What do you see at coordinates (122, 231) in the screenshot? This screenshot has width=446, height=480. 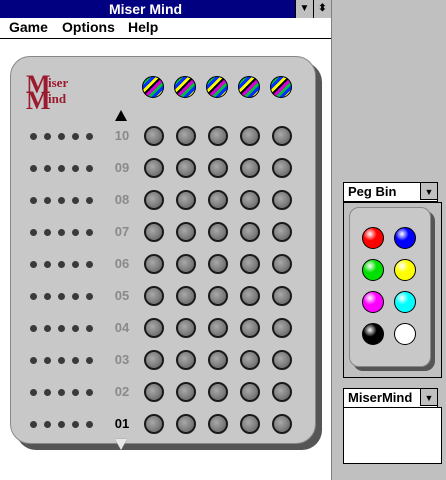 I see `row-number: 07` at bounding box center [122, 231].